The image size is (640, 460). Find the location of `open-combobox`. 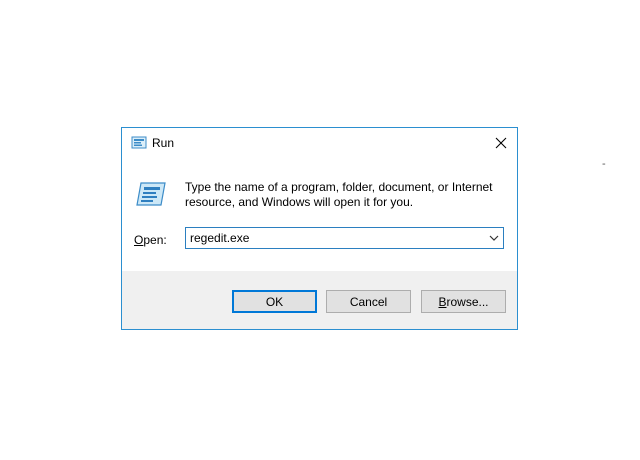

open-combobox is located at coordinates (344, 238).